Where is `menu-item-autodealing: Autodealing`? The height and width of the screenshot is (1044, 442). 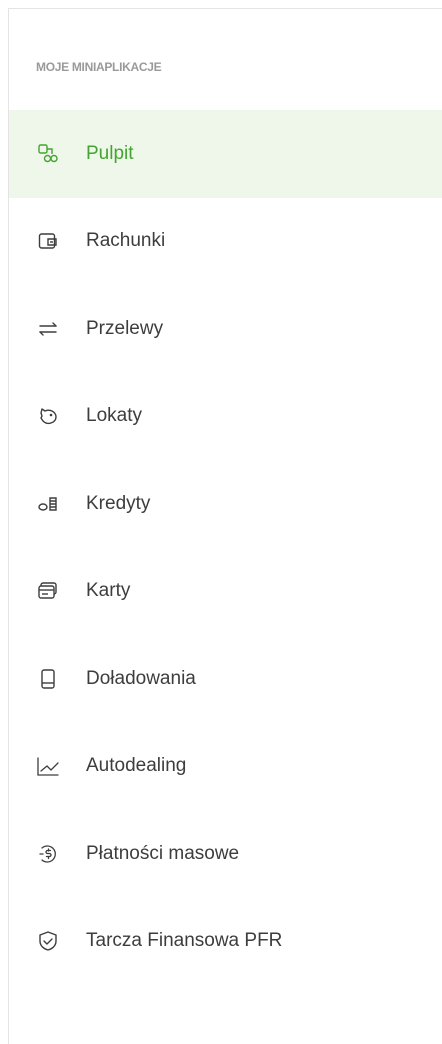
menu-item-autodealing: Autodealing is located at coordinates (225, 767).